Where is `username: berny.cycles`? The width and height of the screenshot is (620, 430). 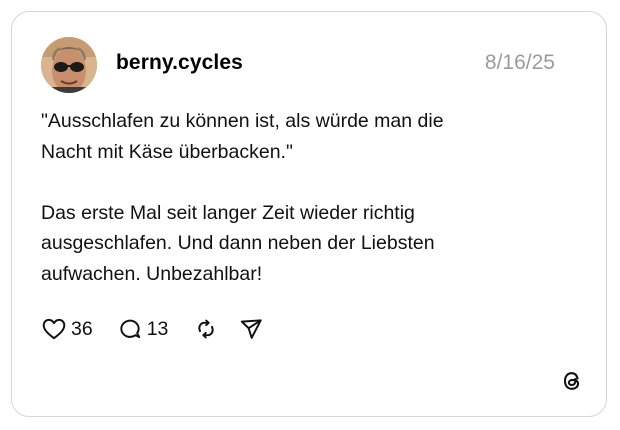
username: berny.cycles is located at coordinates (179, 63).